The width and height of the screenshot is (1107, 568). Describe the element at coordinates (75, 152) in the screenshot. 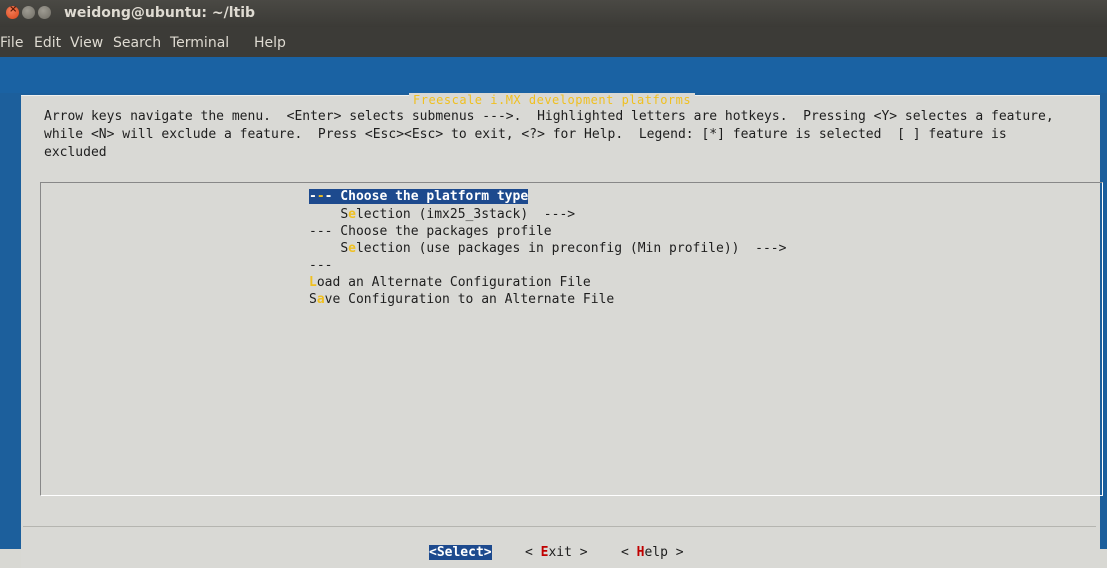

I see `help-text-line-3: excluded` at that location.